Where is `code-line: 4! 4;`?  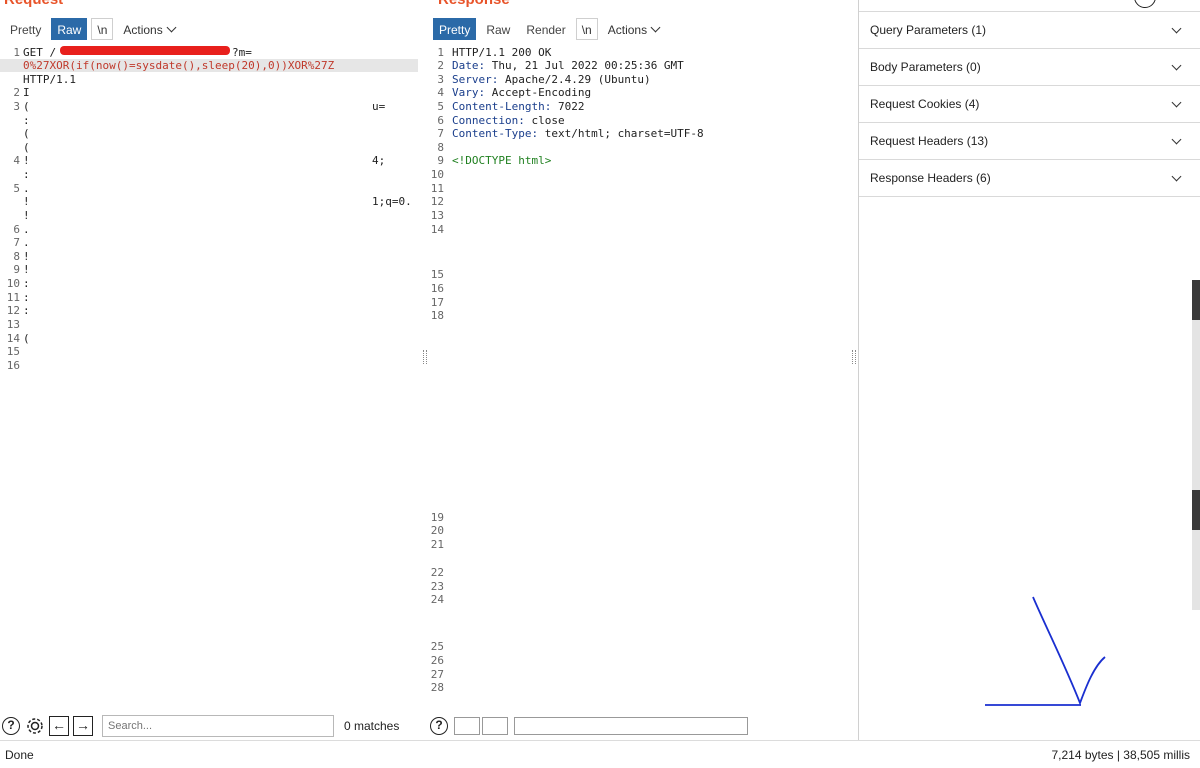 code-line: 4! 4; is located at coordinates (209, 160).